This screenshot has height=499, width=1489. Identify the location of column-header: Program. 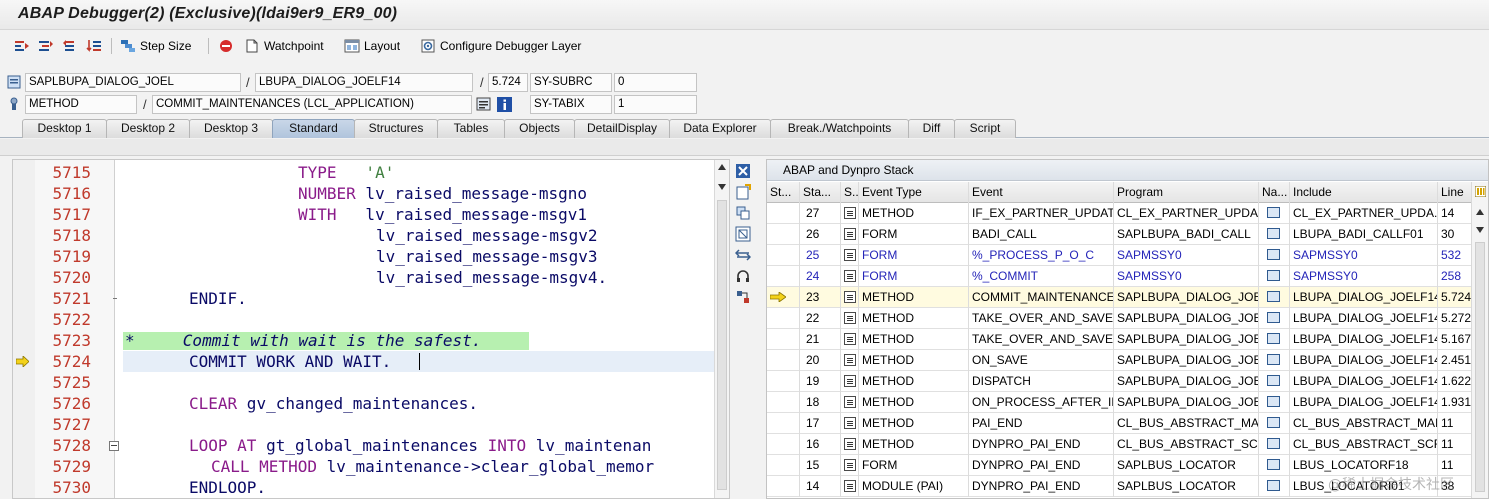
(1186, 192).